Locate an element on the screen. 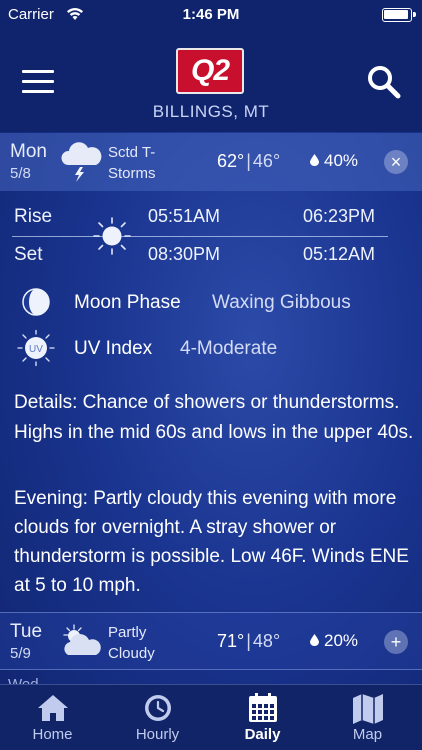 This screenshot has width=422, height=750. app-header: Q2 BILLINGS, MT is located at coordinates (211, 81).